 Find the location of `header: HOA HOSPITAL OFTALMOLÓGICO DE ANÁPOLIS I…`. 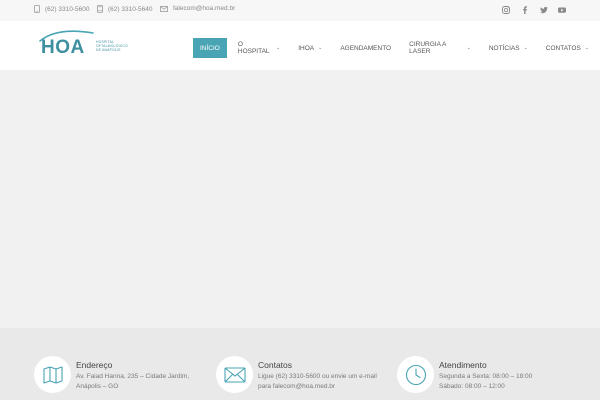

header: HOA HOSPITAL OFTALMOLÓGICO DE ANÁPOLIS I… is located at coordinates (300, 45).